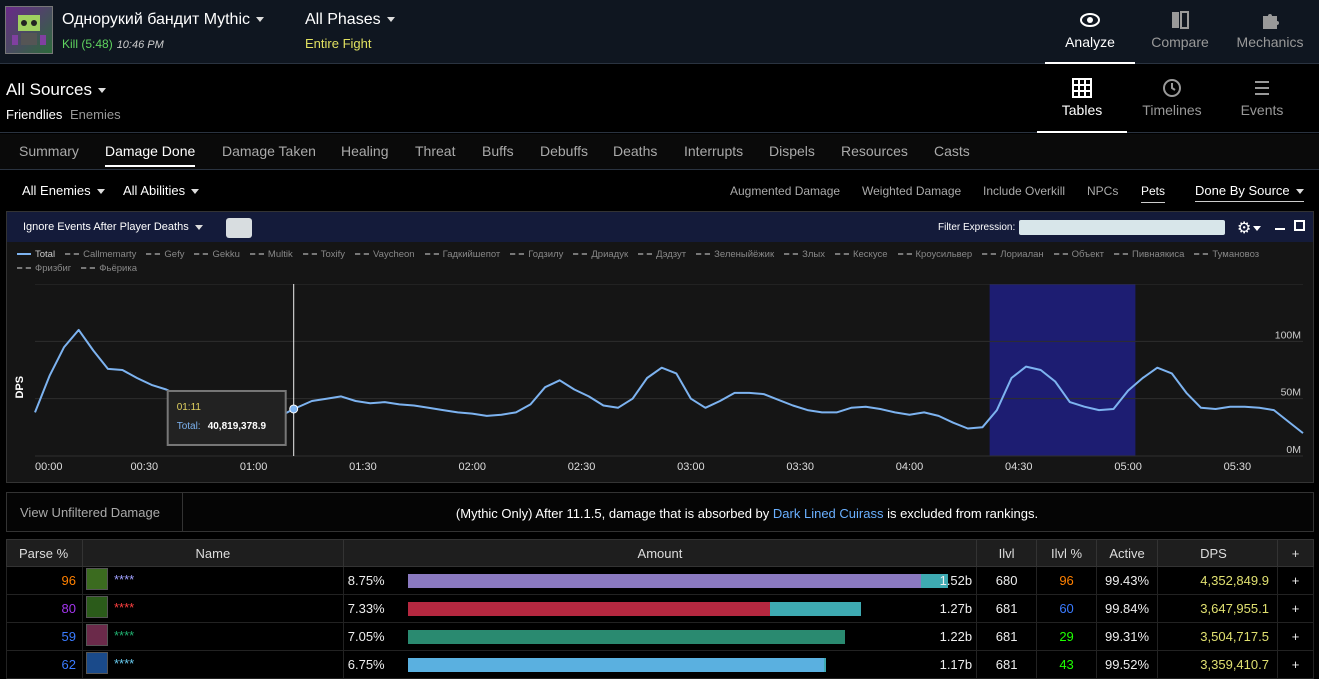  What do you see at coordinates (1153, 193) in the screenshot?
I see `toggle-pets: Pets` at bounding box center [1153, 193].